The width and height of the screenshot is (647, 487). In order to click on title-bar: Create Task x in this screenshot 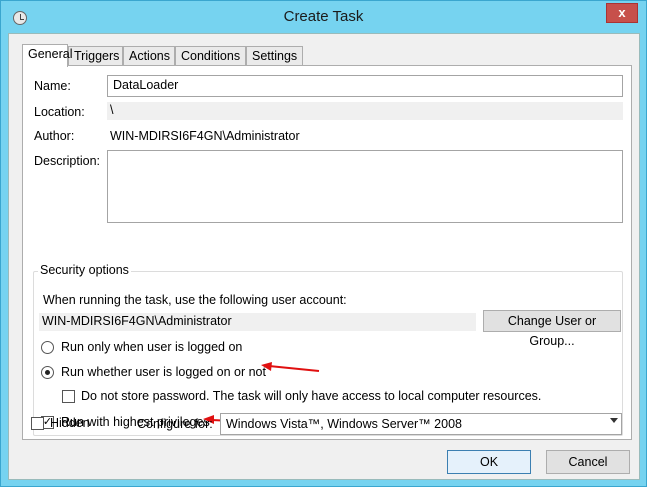, I will do `click(323, 17)`.